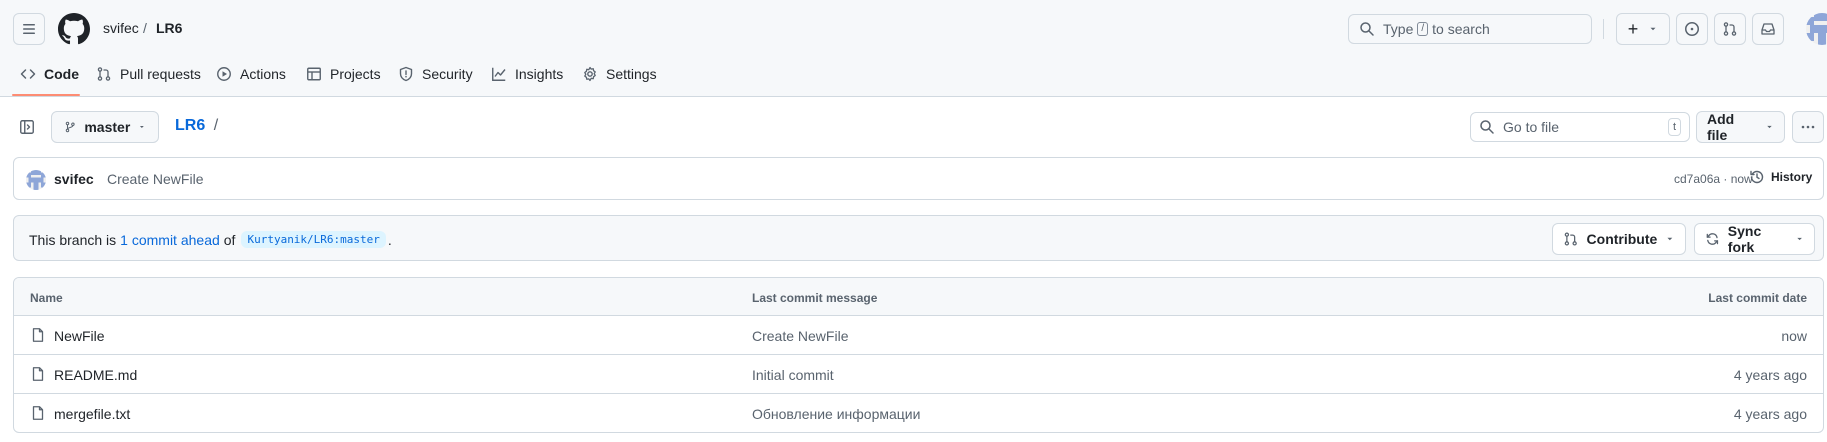 This screenshot has width=1827, height=442. Describe the element at coordinates (1531, 127) in the screenshot. I see `go-to-file-placeholder: Go to file` at that location.